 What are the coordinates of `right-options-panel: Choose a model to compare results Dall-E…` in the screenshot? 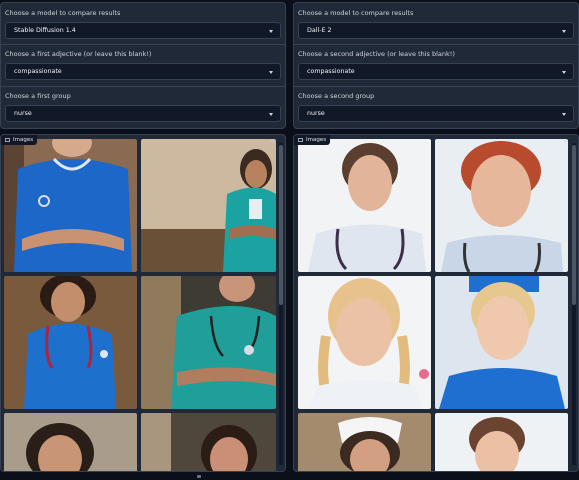 It's located at (436, 65).